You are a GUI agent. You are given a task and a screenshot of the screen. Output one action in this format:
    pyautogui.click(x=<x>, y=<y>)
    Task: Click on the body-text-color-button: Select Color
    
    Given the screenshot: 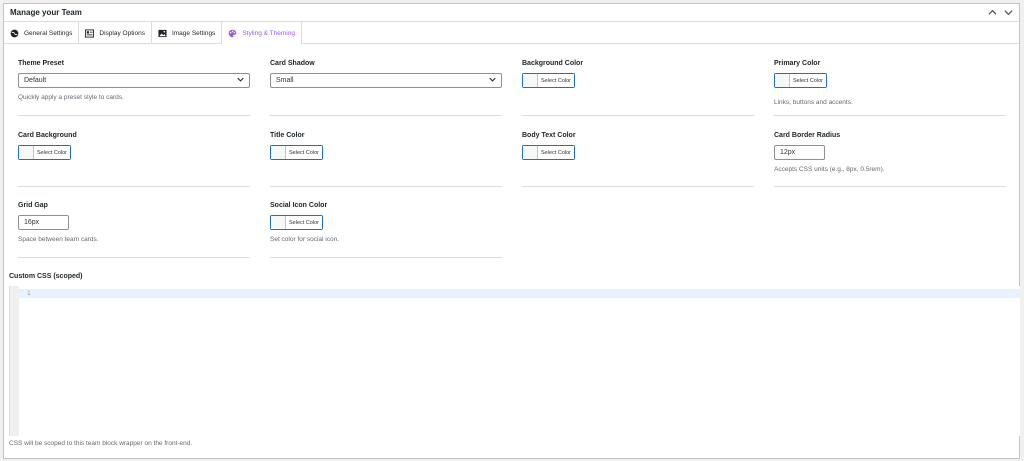 What is the action you would take?
    pyautogui.click(x=548, y=152)
    